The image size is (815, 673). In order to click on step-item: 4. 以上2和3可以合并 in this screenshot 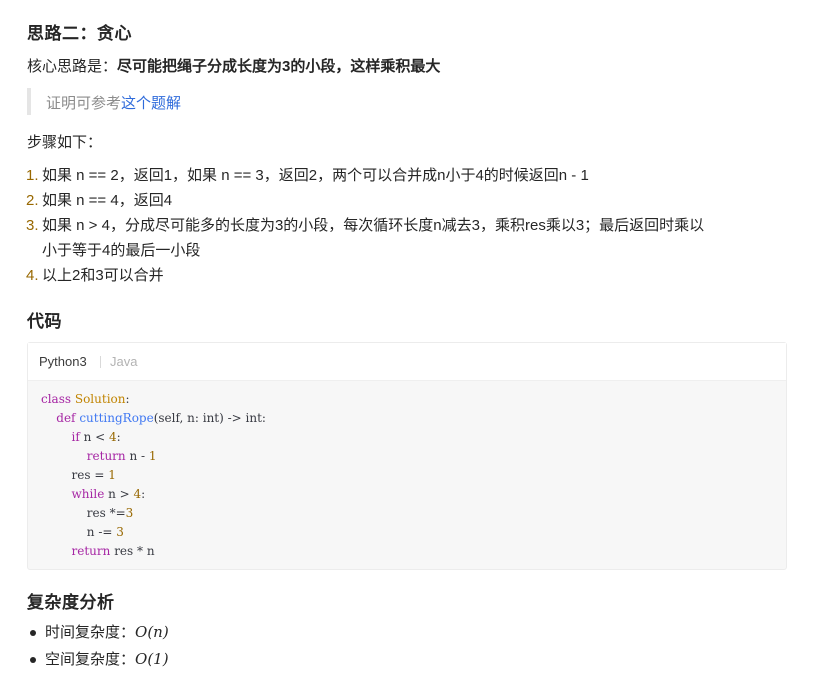, I will do `click(365, 275)`.